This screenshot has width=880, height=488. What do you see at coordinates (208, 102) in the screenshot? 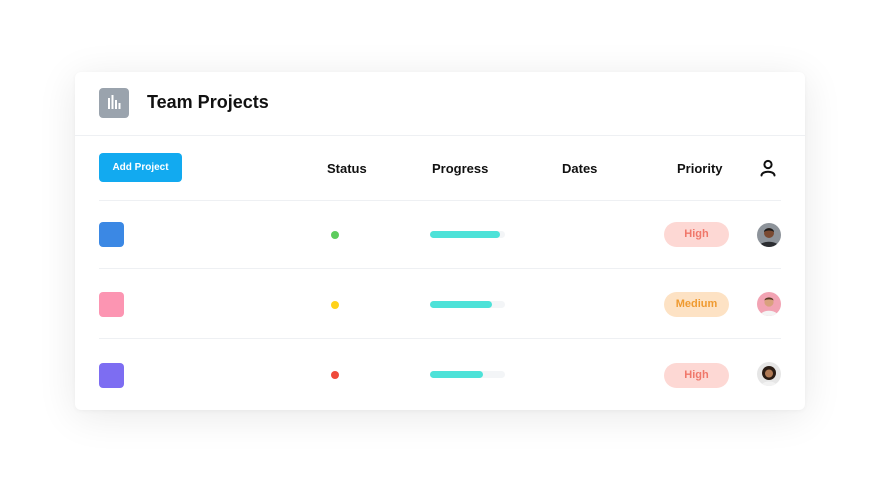
I see `page-title: Team Projects` at bounding box center [208, 102].